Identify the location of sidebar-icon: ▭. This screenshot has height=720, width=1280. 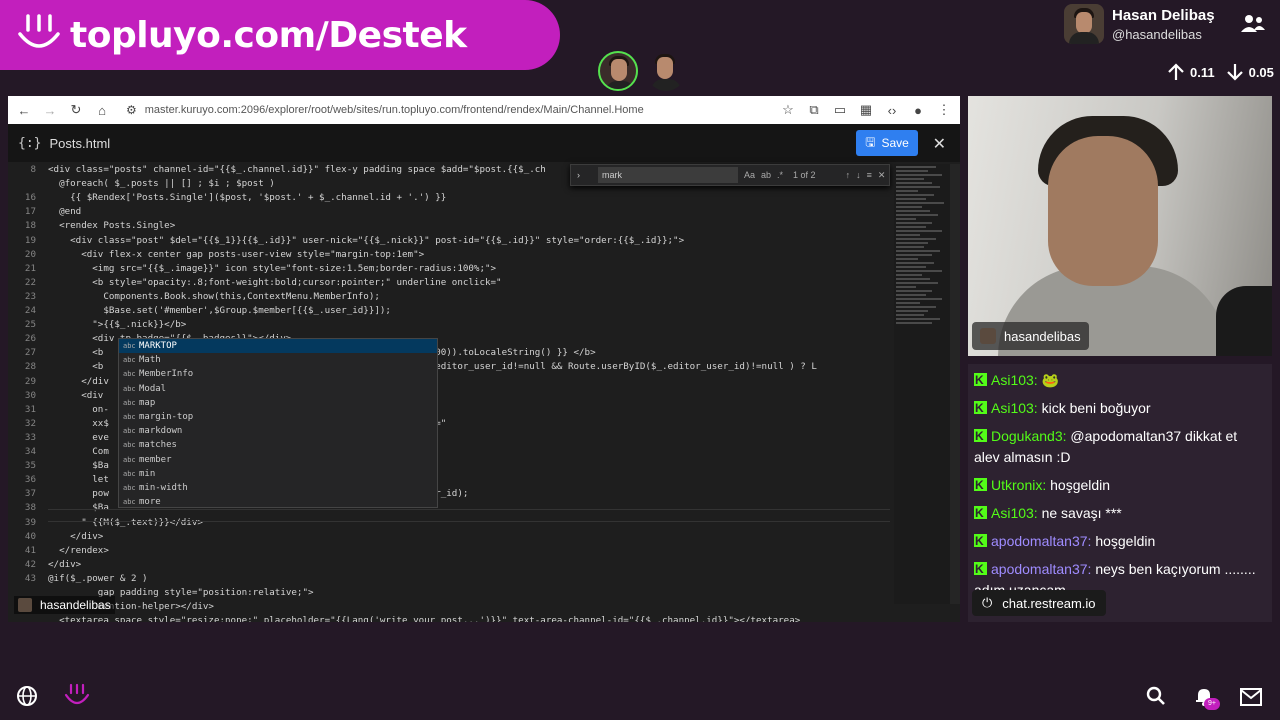
(840, 110).